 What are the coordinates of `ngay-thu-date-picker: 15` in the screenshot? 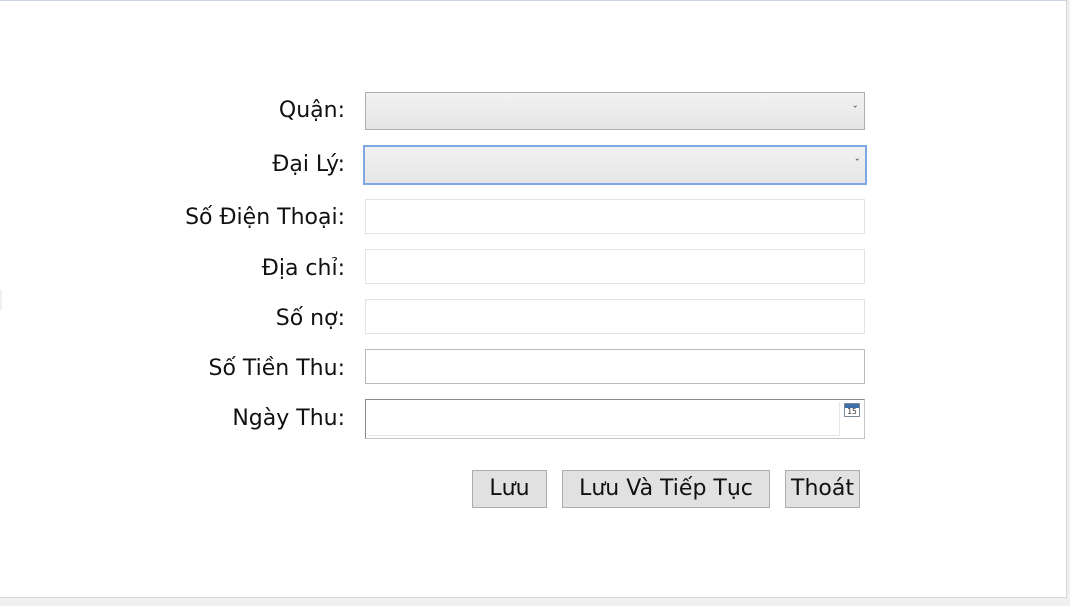 It's located at (615, 419).